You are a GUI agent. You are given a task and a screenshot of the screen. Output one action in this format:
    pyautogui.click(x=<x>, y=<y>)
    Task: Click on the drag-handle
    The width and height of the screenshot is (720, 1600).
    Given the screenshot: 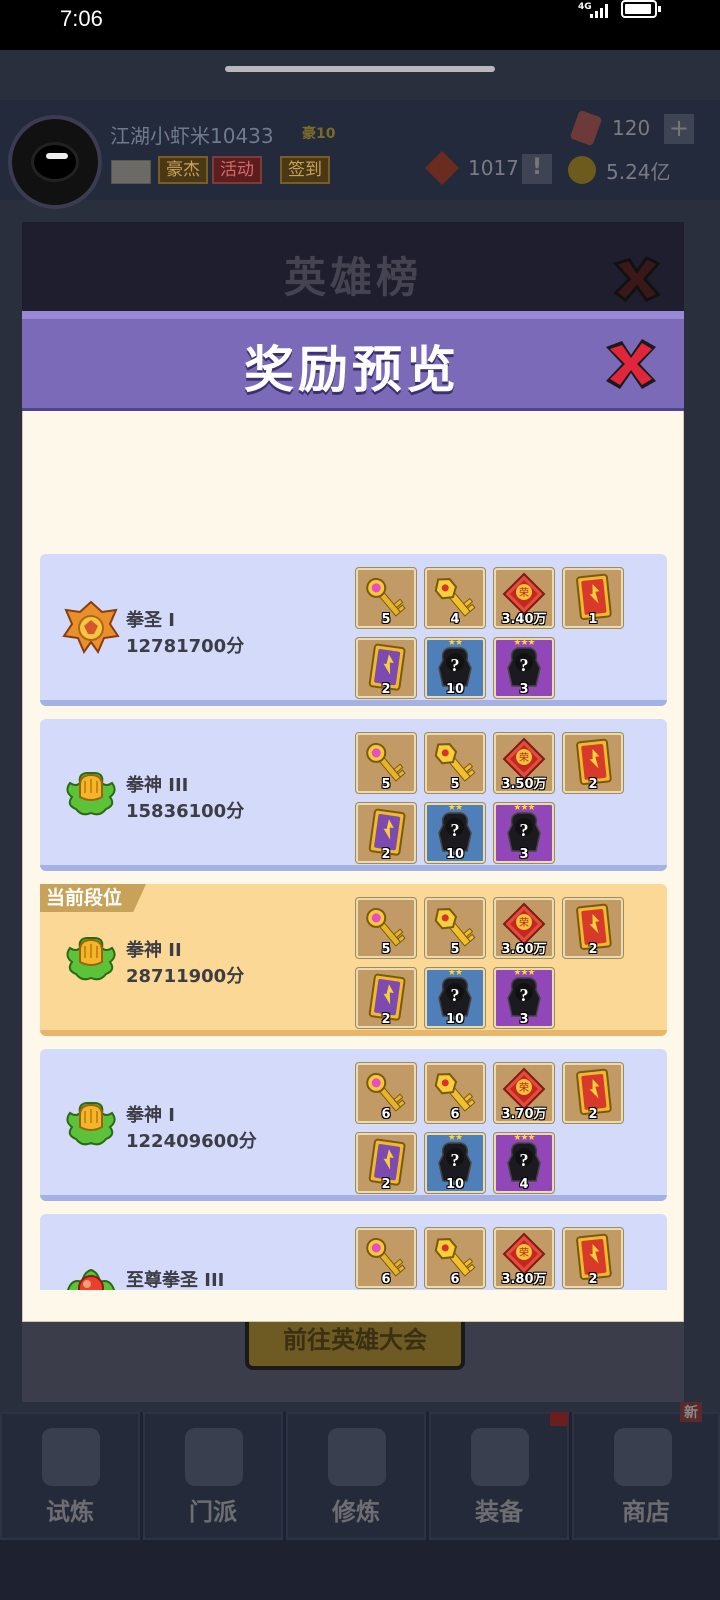 What is the action you would take?
    pyautogui.click(x=360, y=69)
    